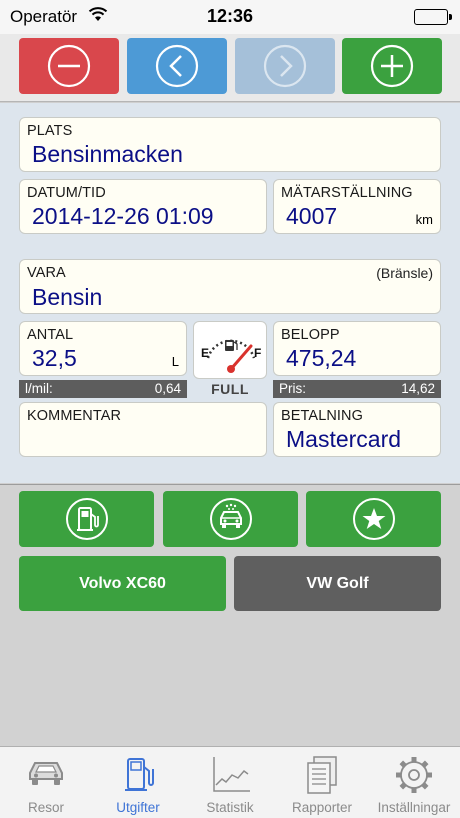 The height and width of the screenshot is (818, 460). What do you see at coordinates (50, 335) in the screenshot?
I see `antal-label: ANTAL` at bounding box center [50, 335].